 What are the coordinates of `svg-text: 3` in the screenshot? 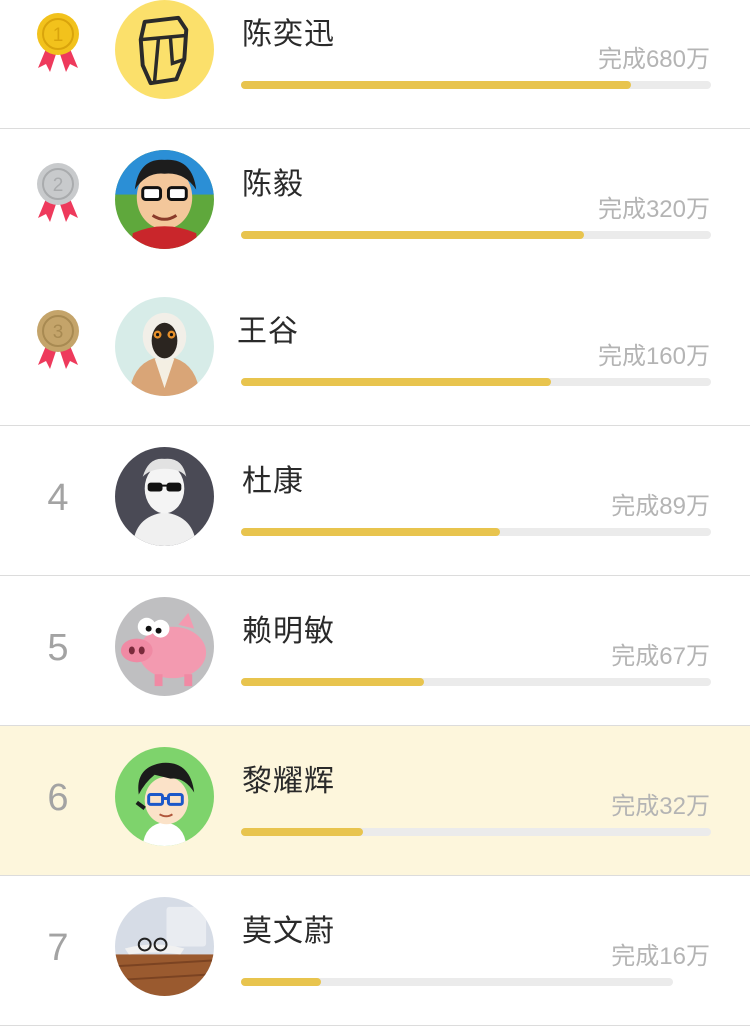 It's located at (58, 332).